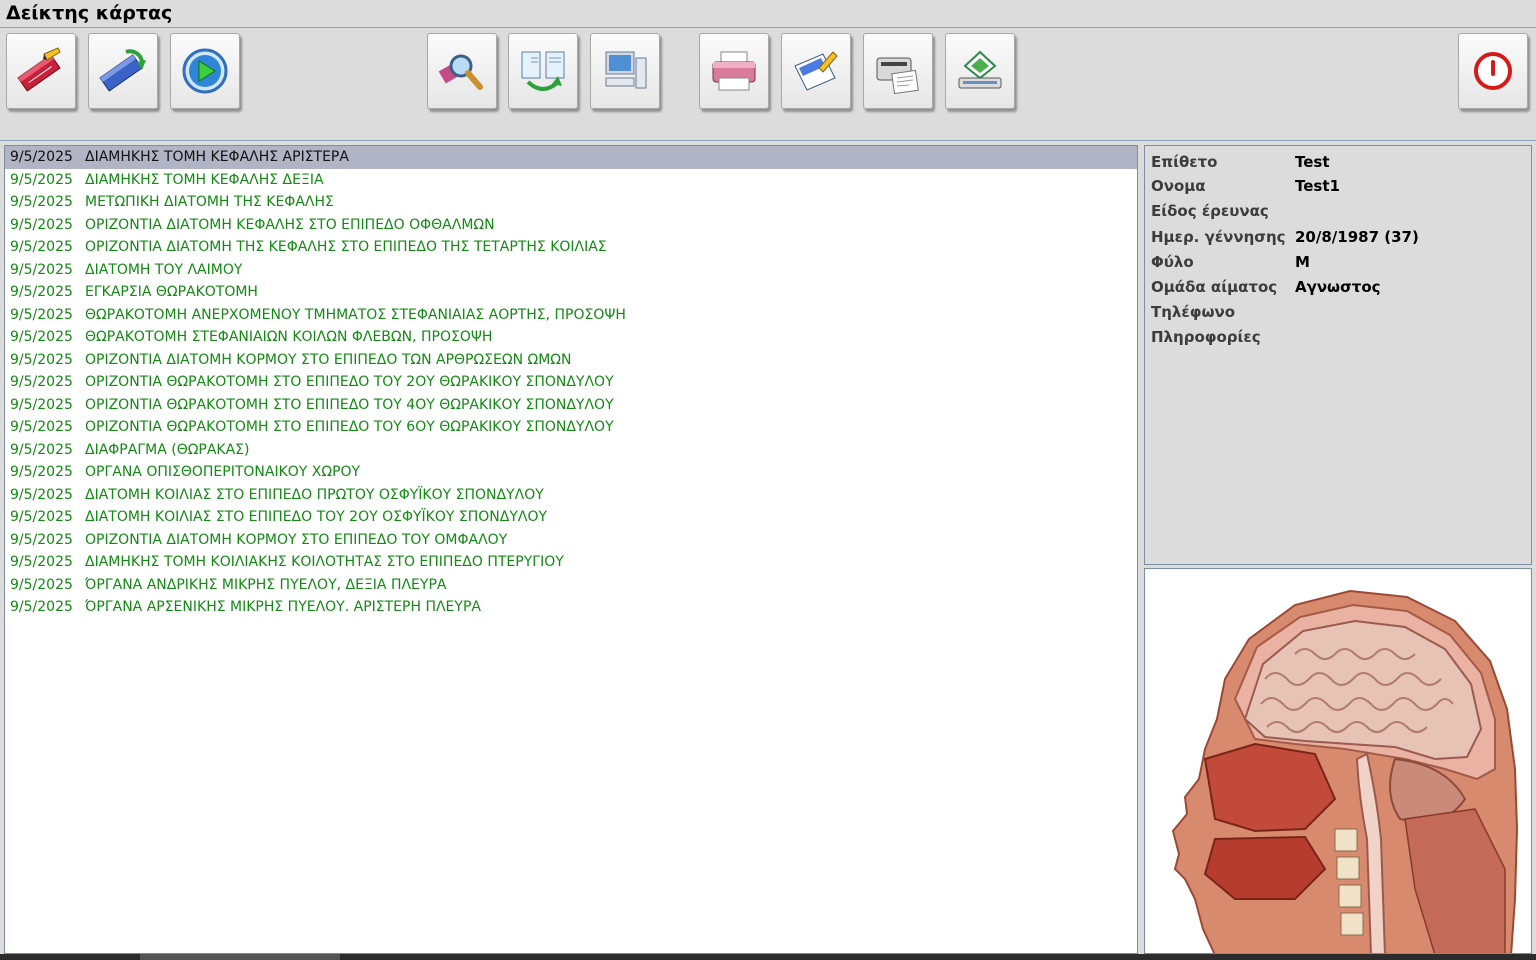  I want to click on refresh-card-button, so click(123, 71).